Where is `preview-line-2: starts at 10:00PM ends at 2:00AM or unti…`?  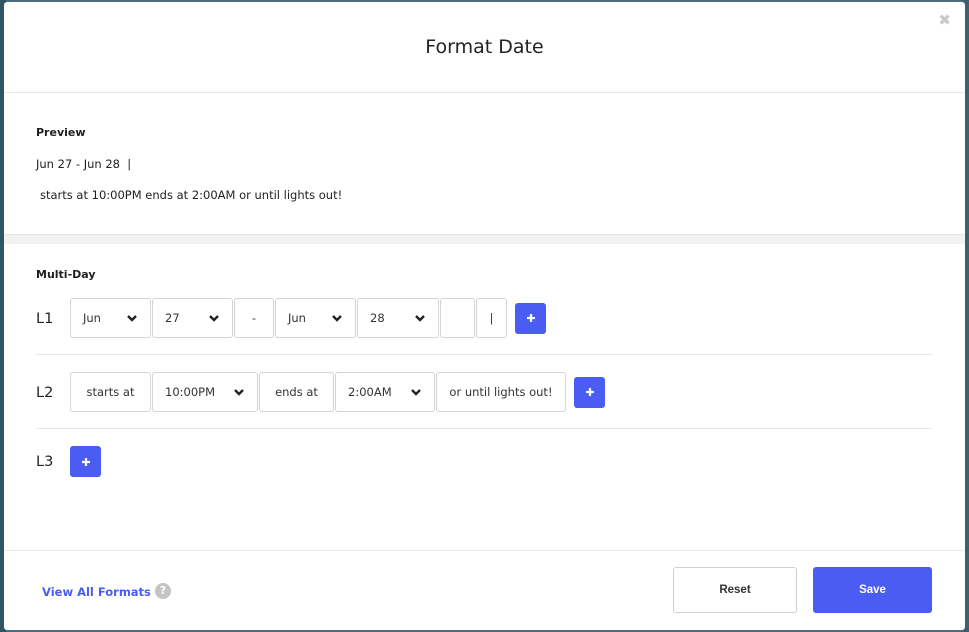
preview-line-2: starts at 10:00PM ends at 2:00AM or unti… is located at coordinates (191, 195).